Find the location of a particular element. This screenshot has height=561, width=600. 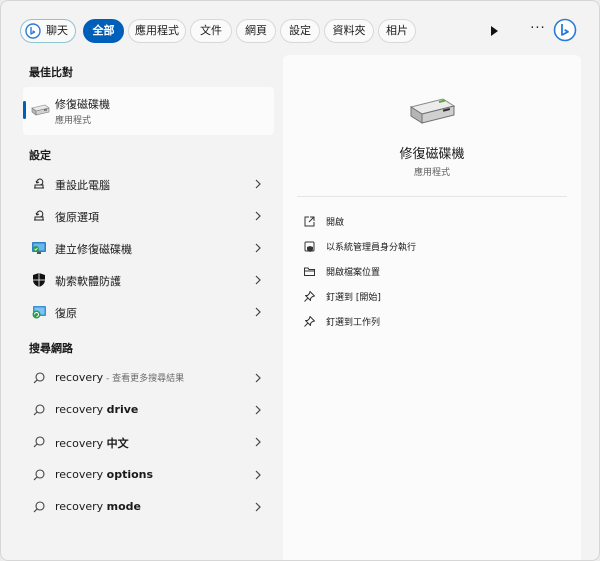

action-label: 開啟檔案位置 is located at coordinates (353, 273).